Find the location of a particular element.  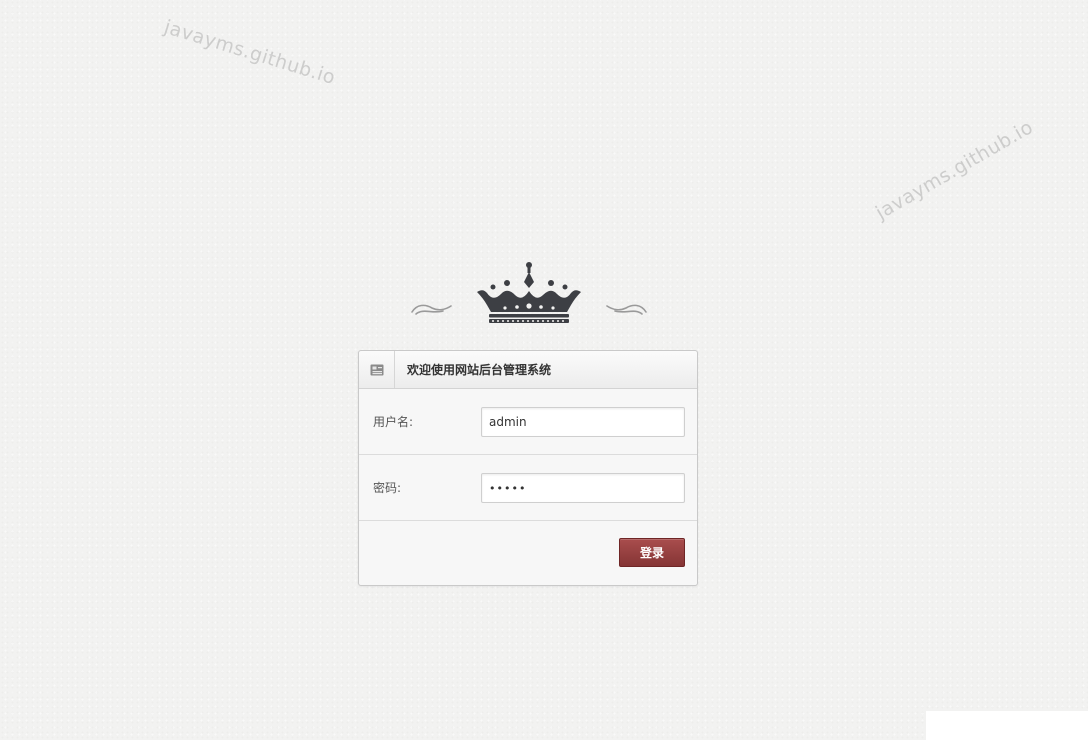

password-input is located at coordinates (583, 488).